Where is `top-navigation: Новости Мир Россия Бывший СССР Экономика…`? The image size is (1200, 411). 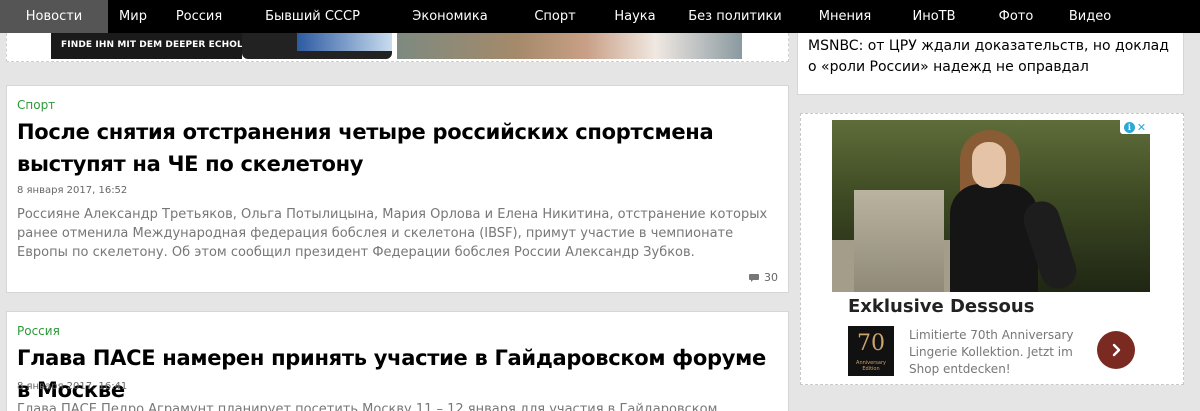 top-navigation: Новости Мир Россия Бывший СССР Экономика… is located at coordinates (600, 16).